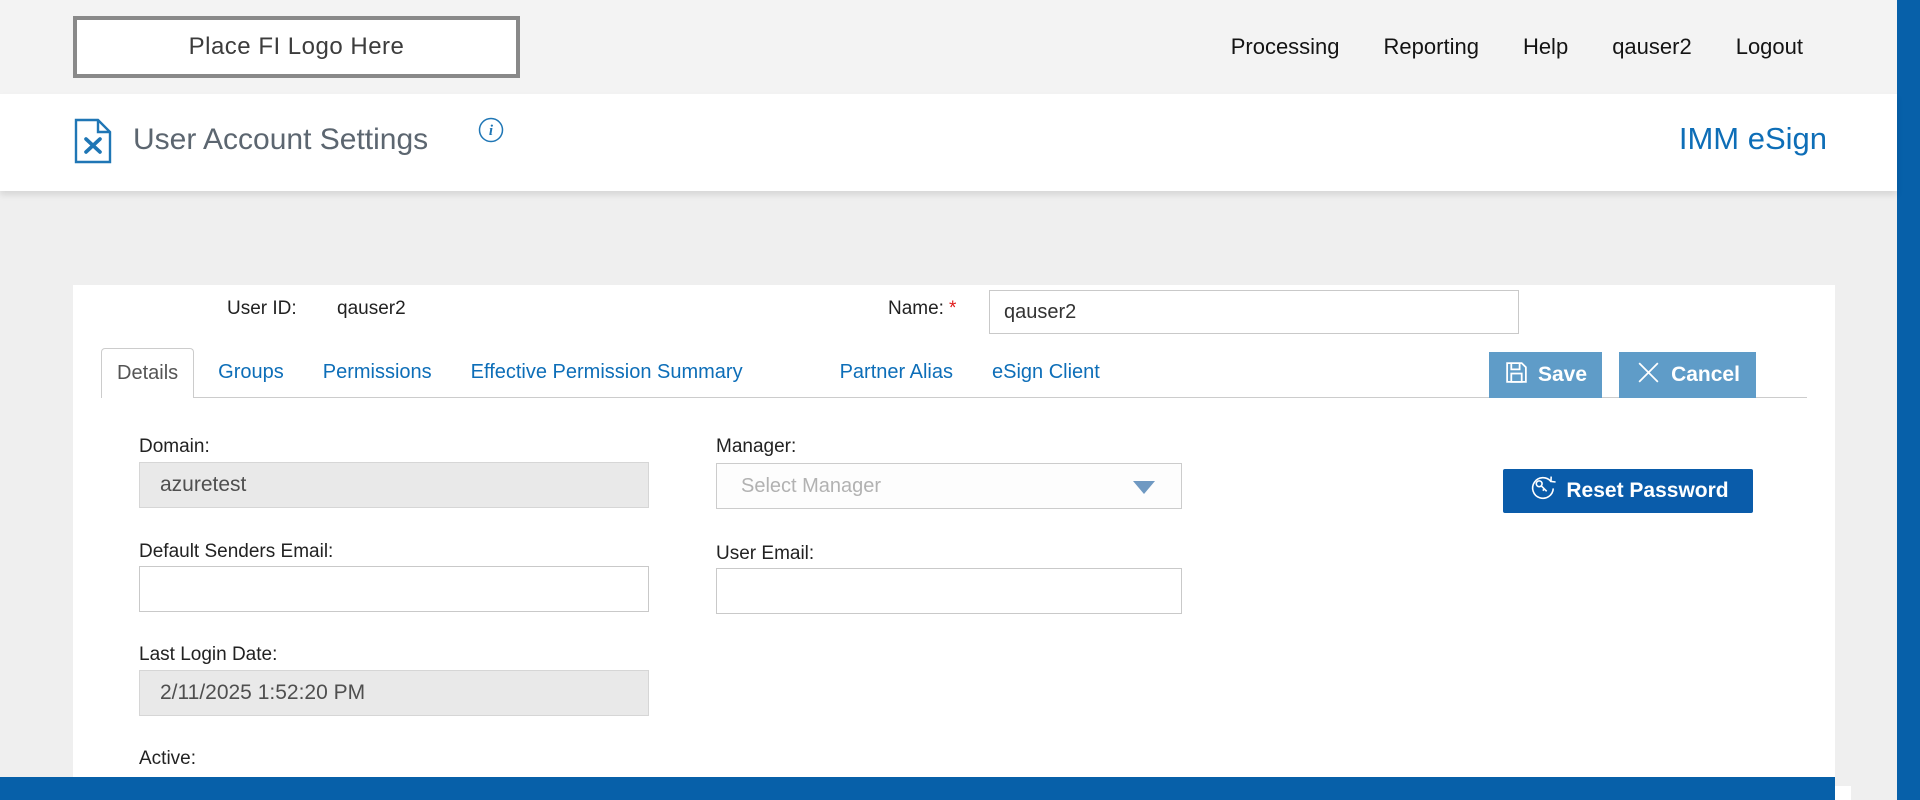 The width and height of the screenshot is (1920, 800). What do you see at coordinates (948, 142) in the screenshot?
I see `page-header: User Account Settings i IMM eSign` at bounding box center [948, 142].